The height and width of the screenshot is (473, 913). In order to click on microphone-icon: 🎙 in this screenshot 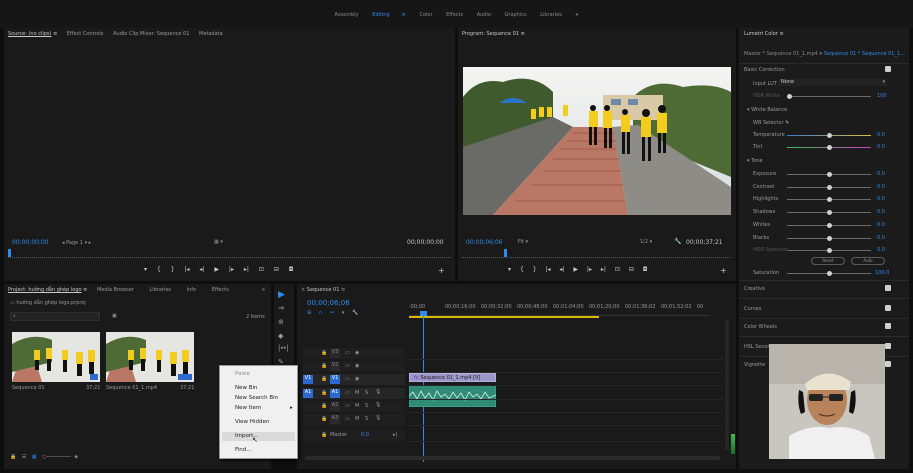, I will do `click(378, 418)`.